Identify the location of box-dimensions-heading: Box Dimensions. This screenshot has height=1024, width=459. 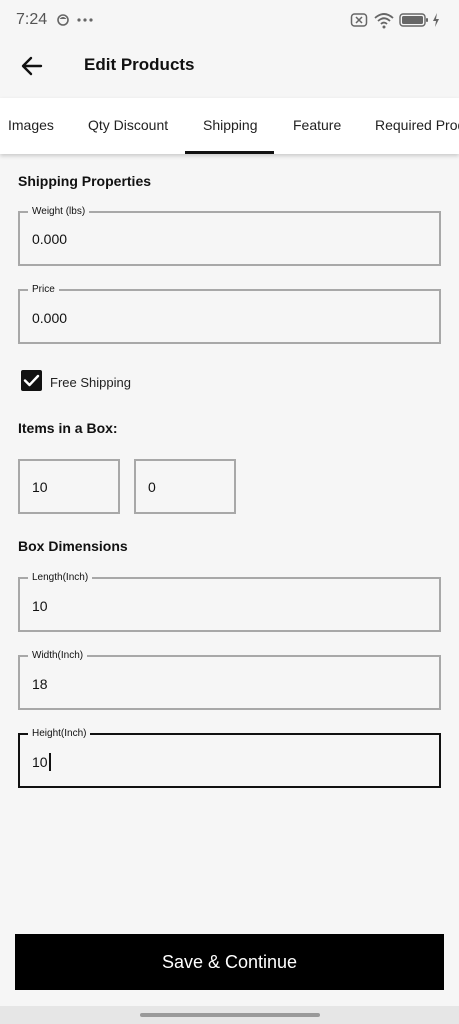
(73, 546).